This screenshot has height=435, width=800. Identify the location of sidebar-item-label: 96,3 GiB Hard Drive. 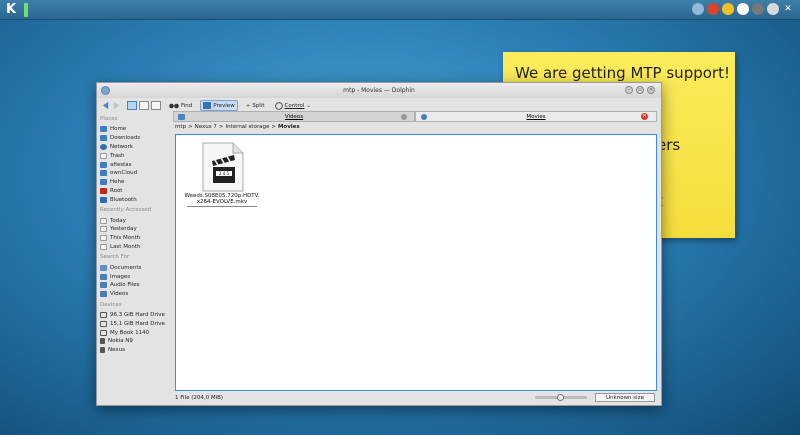
(137, 314).